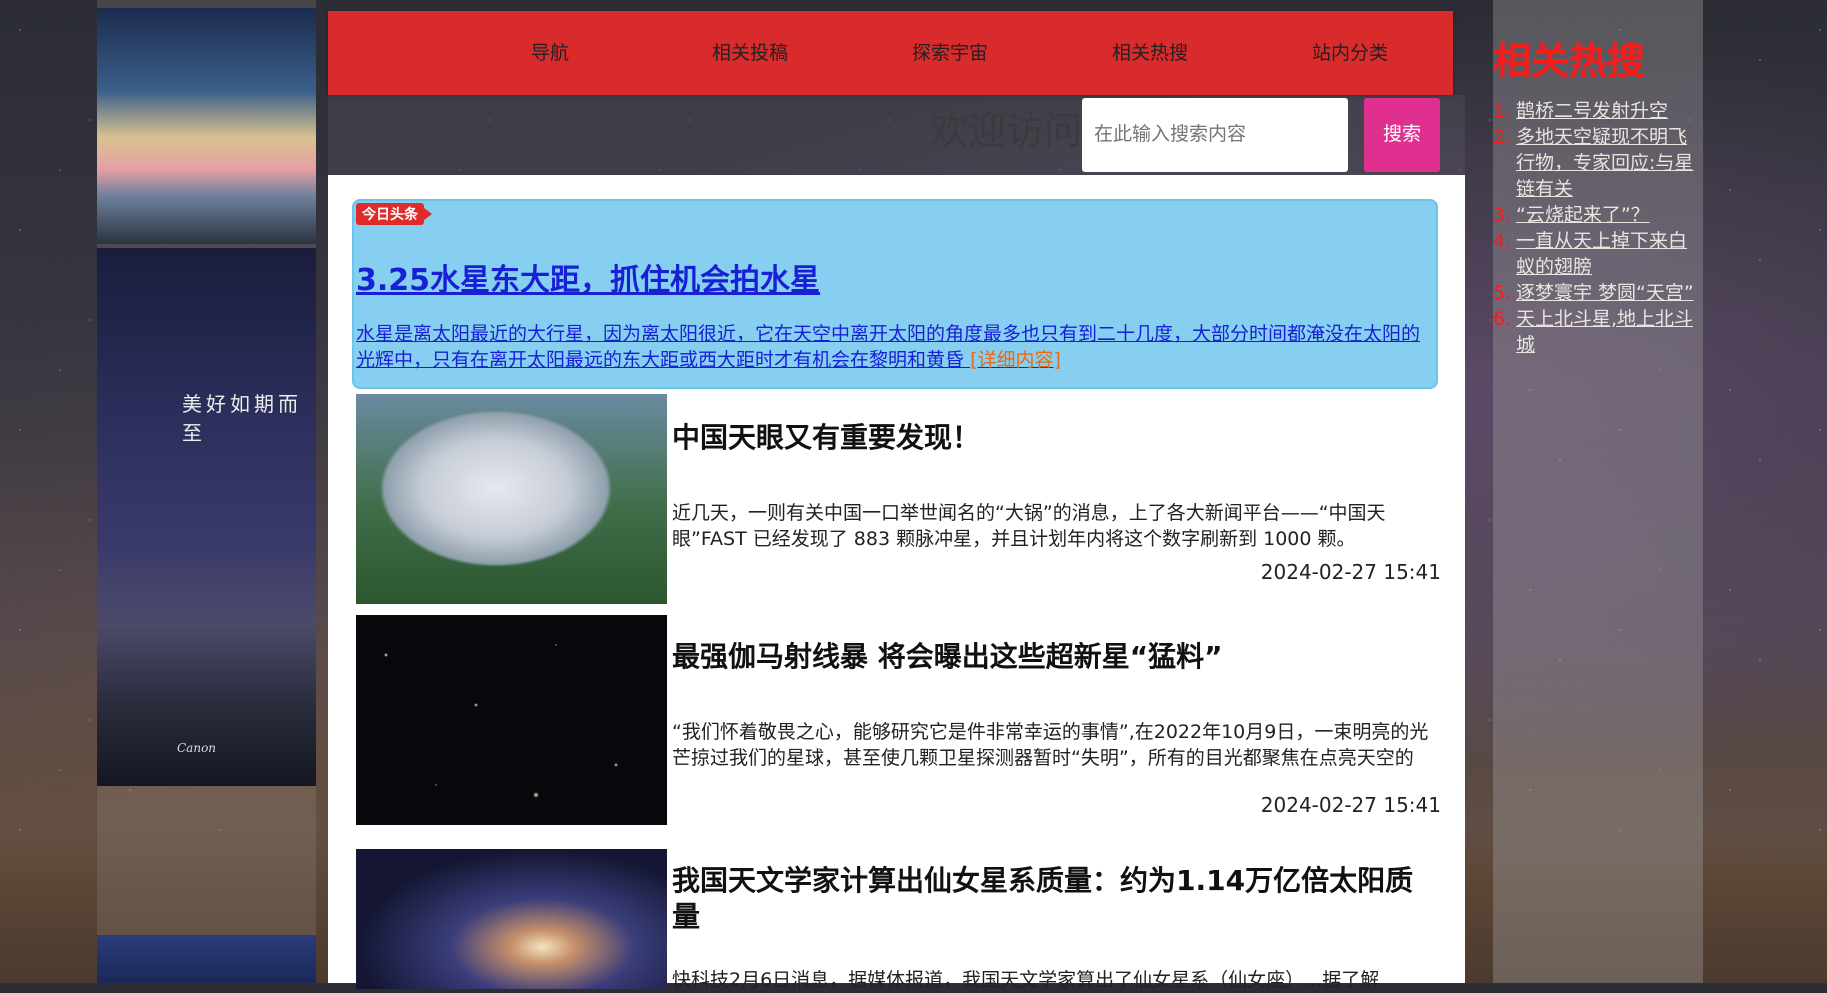 Image resolution: width=1827 pixels, height=993 pixels. Describe the element at coordinates (394, 214) in the screenshot. I see `headline-badge: 今日头条` at that location.